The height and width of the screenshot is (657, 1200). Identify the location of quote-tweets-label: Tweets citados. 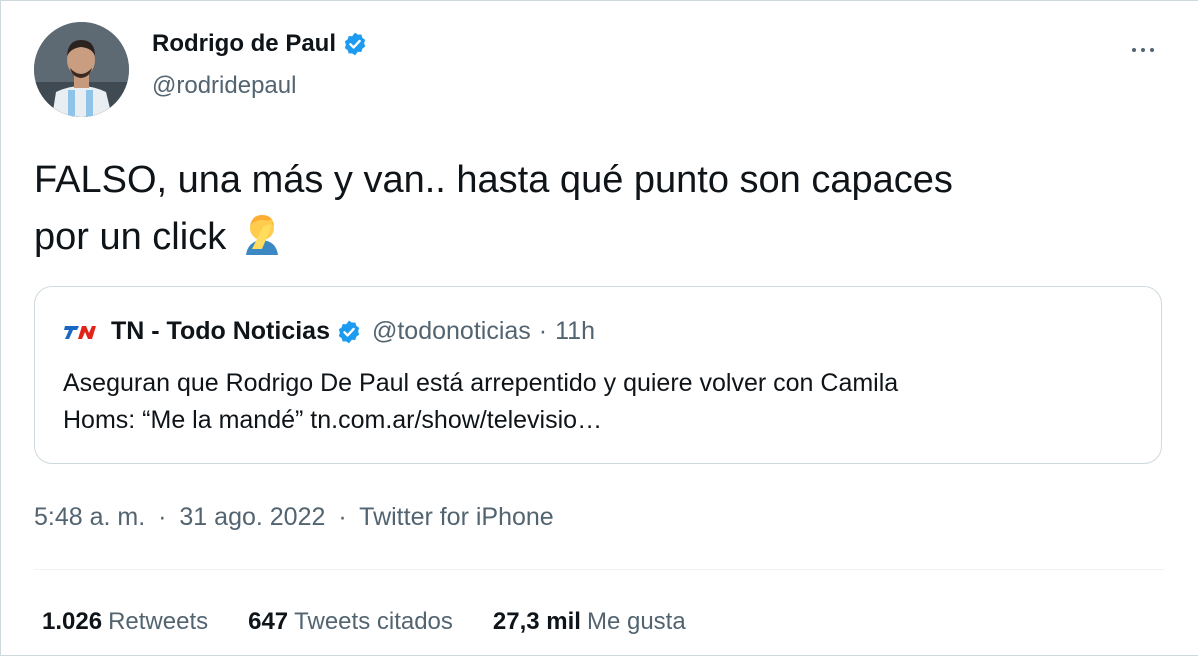
(373, 621).